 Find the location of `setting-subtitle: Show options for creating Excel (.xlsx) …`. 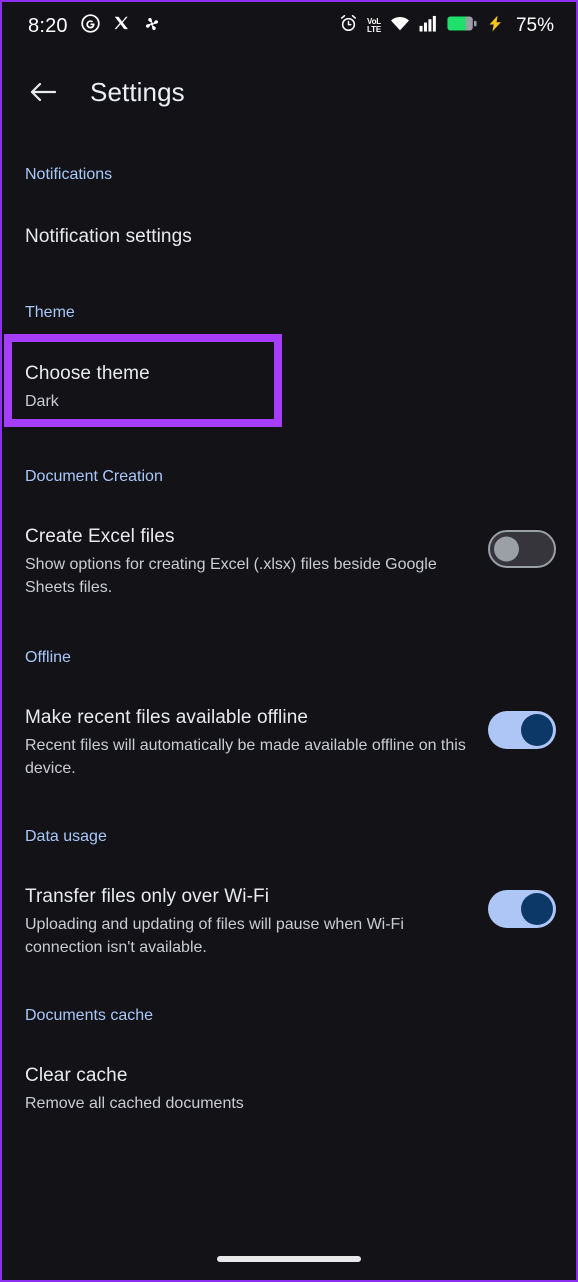

setting-subtitle: Show options for creating Excel (.xlsx) … is located at coordinates (231, 576).